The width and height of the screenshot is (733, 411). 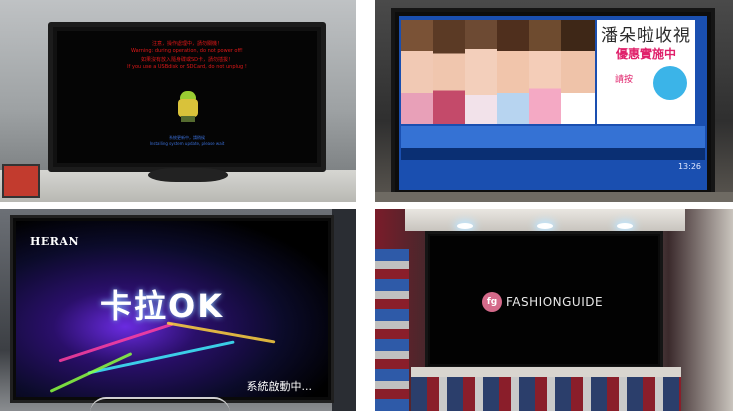 I want to click on warning-line-3: 如果沒有放入隨身碟或SD卡，請勿插拔！, so click(x=187, y=60).